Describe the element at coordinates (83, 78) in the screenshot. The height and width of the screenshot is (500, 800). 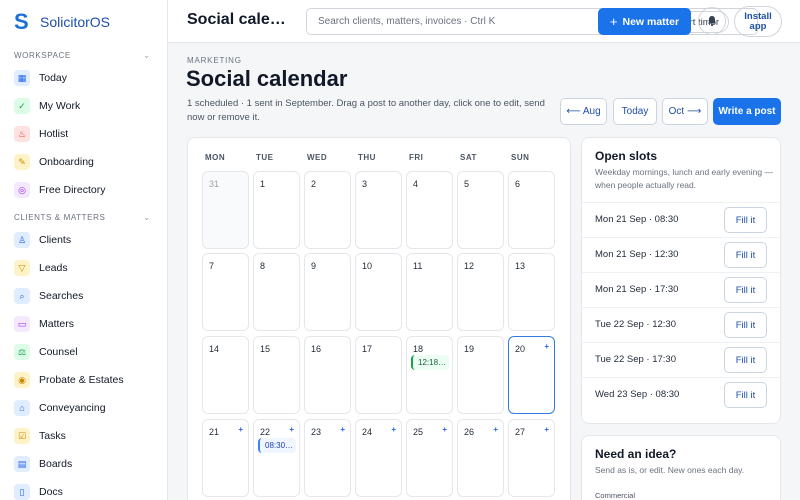
I see `sidebar-item-today: ▦ Today` at that location.